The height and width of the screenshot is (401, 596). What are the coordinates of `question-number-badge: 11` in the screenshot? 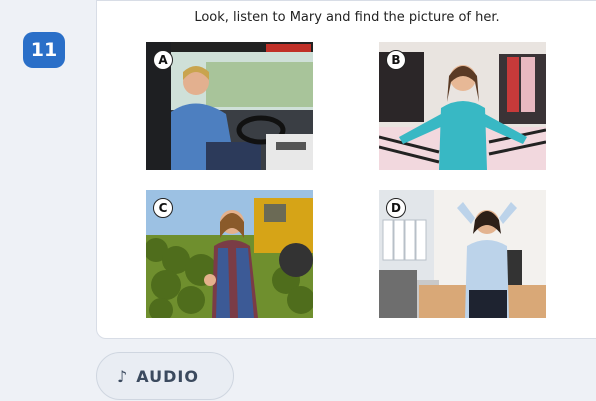 It's located at (44, 50).